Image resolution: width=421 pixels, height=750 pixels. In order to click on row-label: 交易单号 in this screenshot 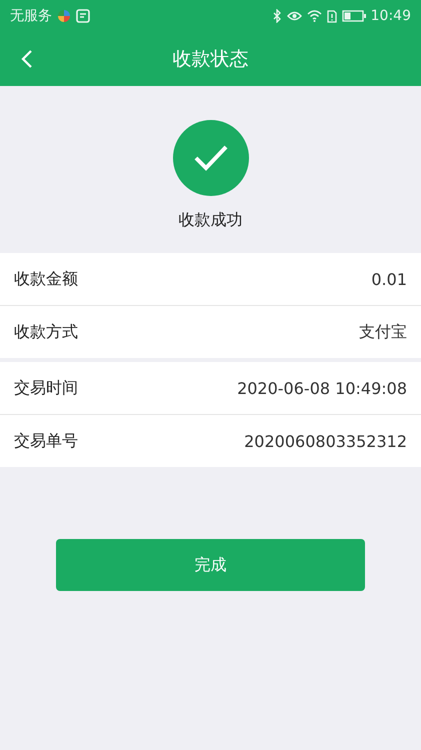, I will do `click(46, 441)`.